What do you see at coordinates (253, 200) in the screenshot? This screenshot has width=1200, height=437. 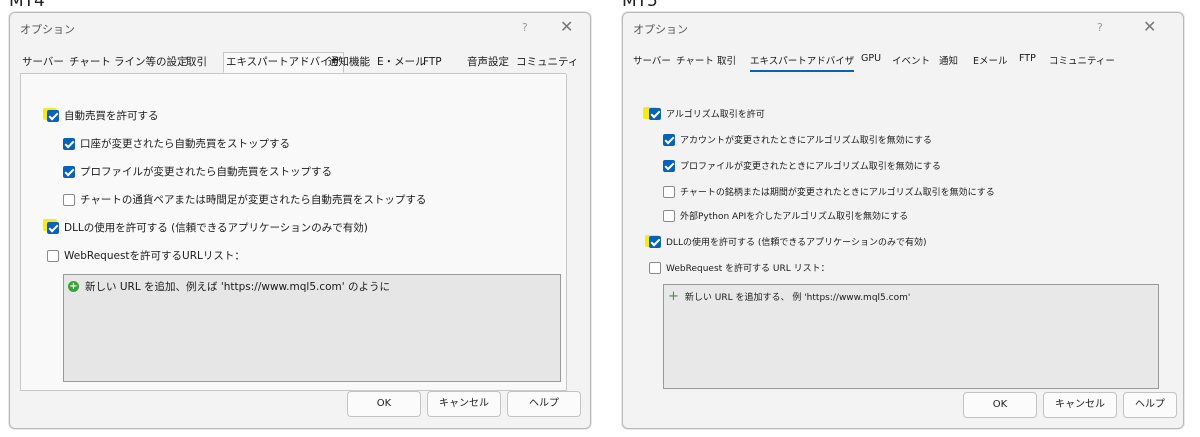 I see `option-label: チャートの通貨ペアまたは時間足が変更されたら自動売買をストップする` at bounding box center [253, 200].